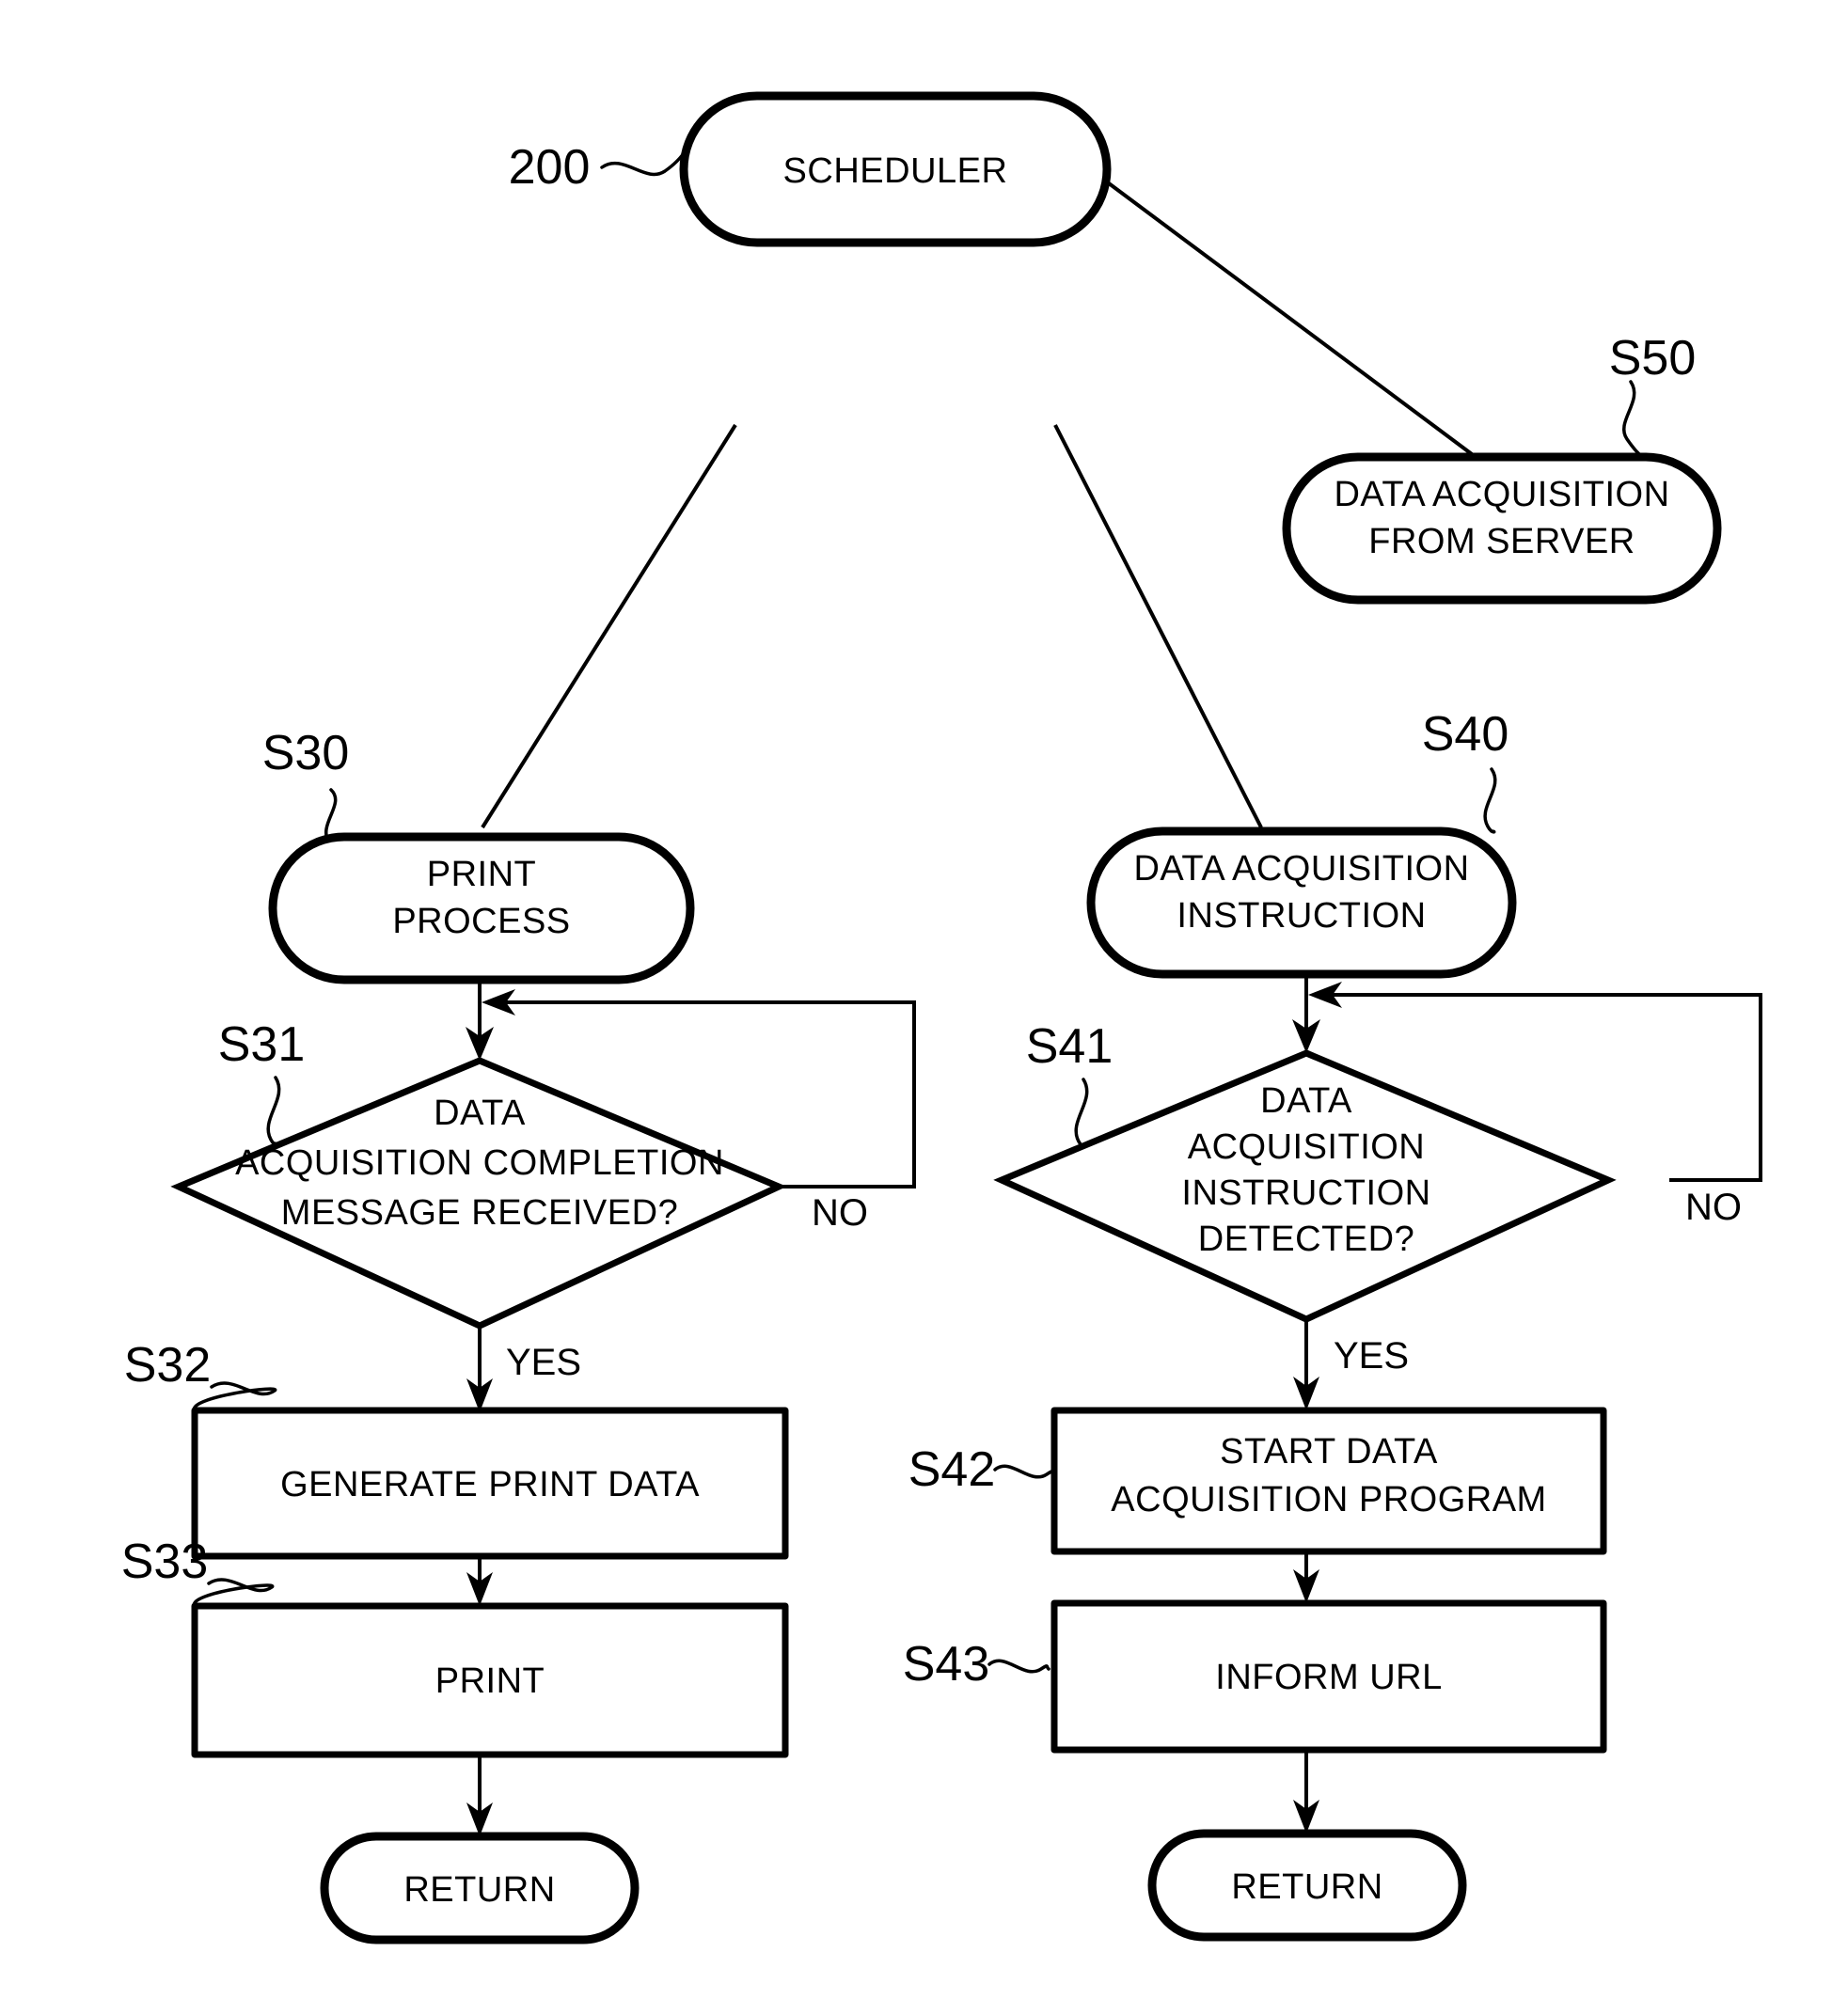 The image size is (1848, 2015). I want to click on branch-label-s41-no: NO, so click(1713, 1208).